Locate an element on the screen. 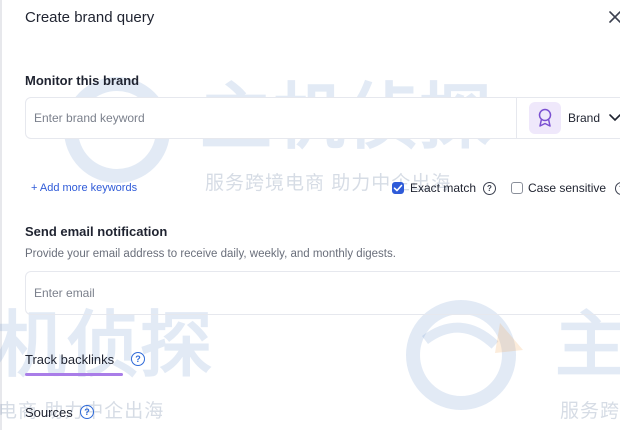  keyword-row: Brand is located at coordinates (322, 118).